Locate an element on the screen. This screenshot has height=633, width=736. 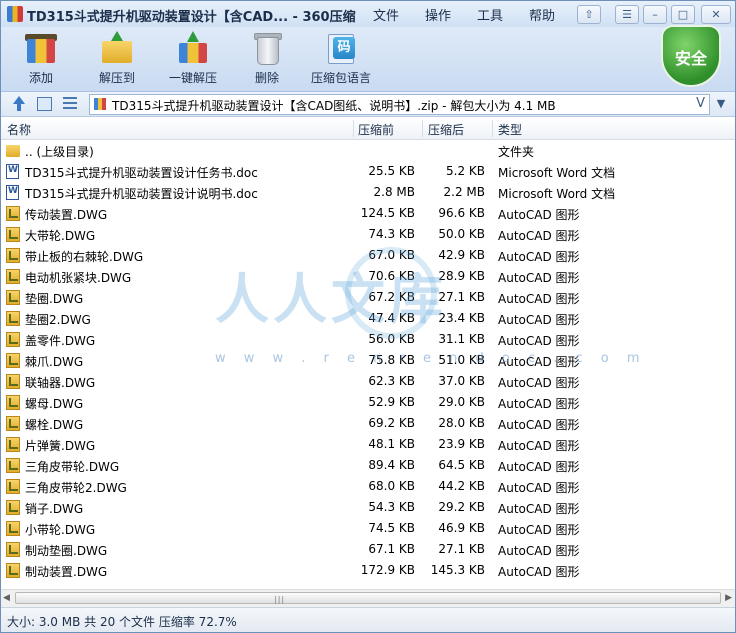
table-row: 三角皮带轮.DWG 89.4 KB 64.5 KB AutoCAD 图形 is located at coordinates (368, 465).